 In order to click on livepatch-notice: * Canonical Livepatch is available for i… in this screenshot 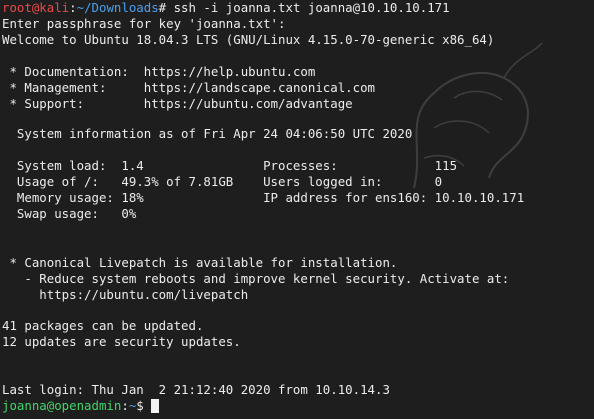, I will do `click(200, 262)`.